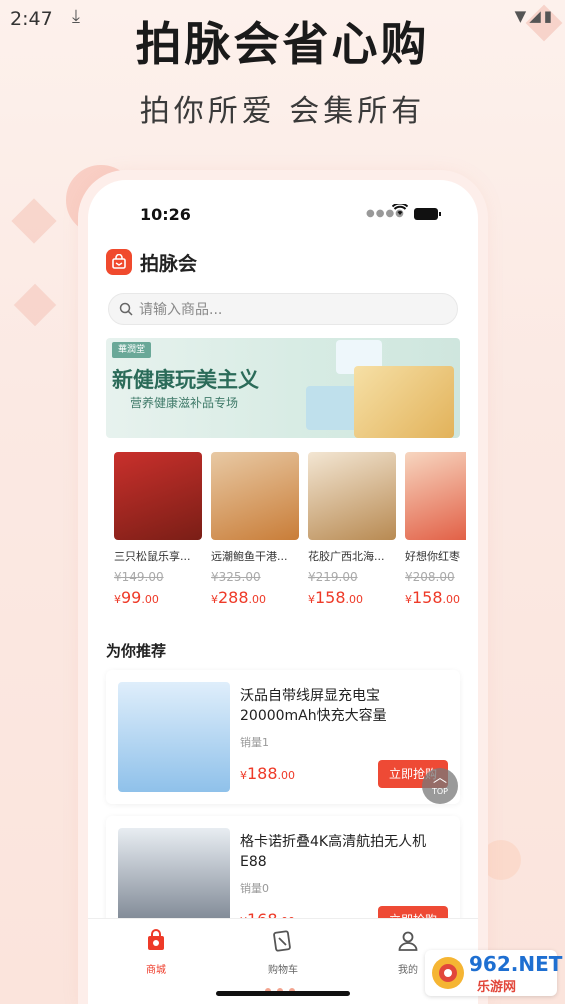 This screenshot has height=1004, width=565. I want to click on product-title: 格卡诺折叠4K高清航拍无人机E88, so click(333, 852).